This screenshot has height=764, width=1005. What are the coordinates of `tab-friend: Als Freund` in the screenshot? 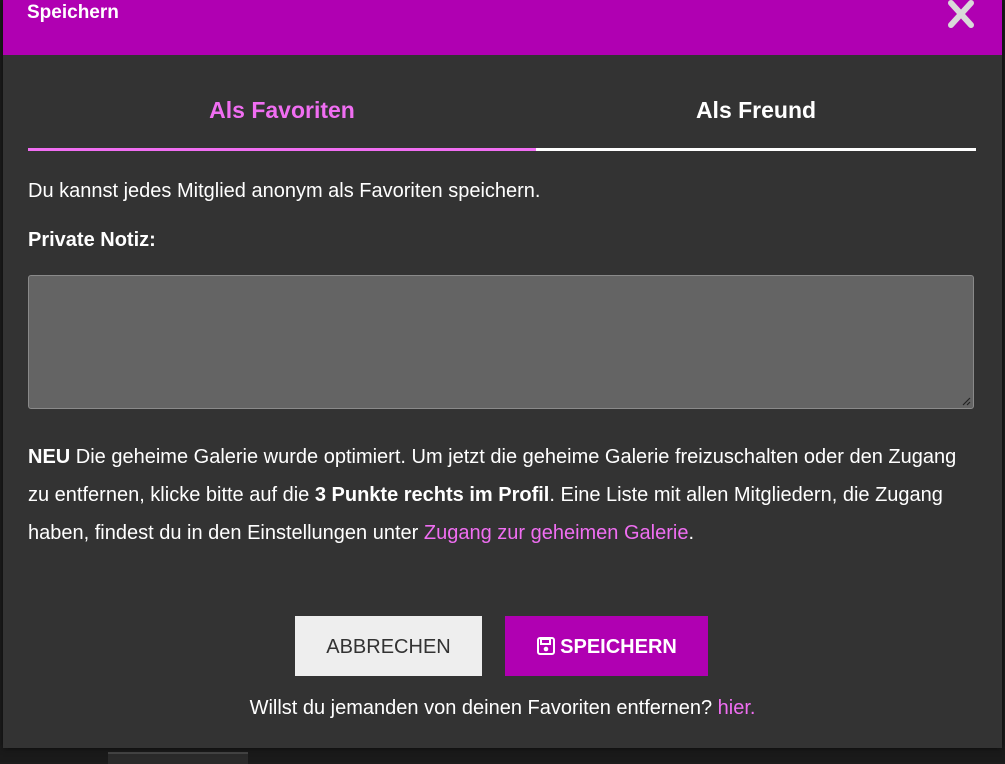 It's located at (756, 114).